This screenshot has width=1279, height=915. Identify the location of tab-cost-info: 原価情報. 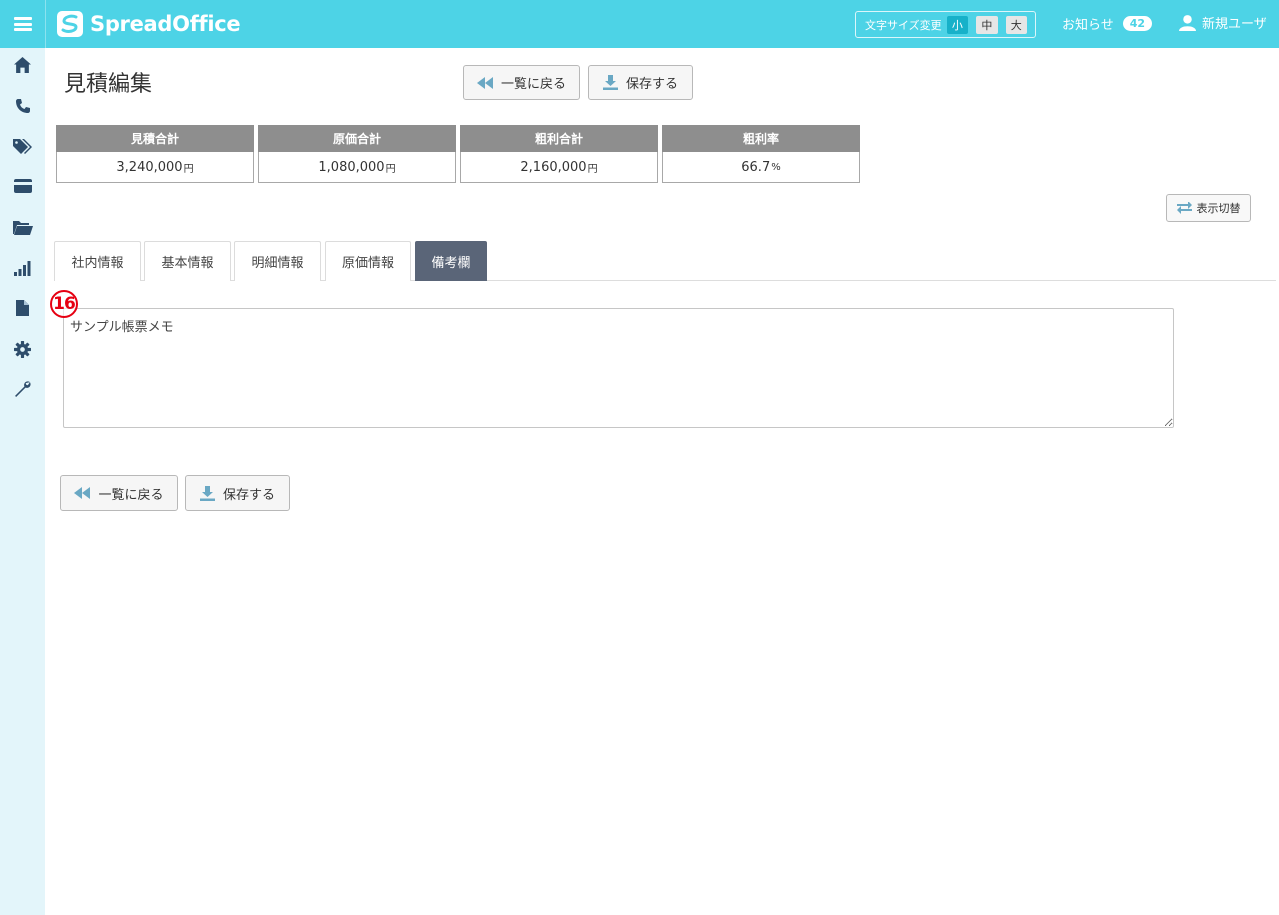
(368, 261).